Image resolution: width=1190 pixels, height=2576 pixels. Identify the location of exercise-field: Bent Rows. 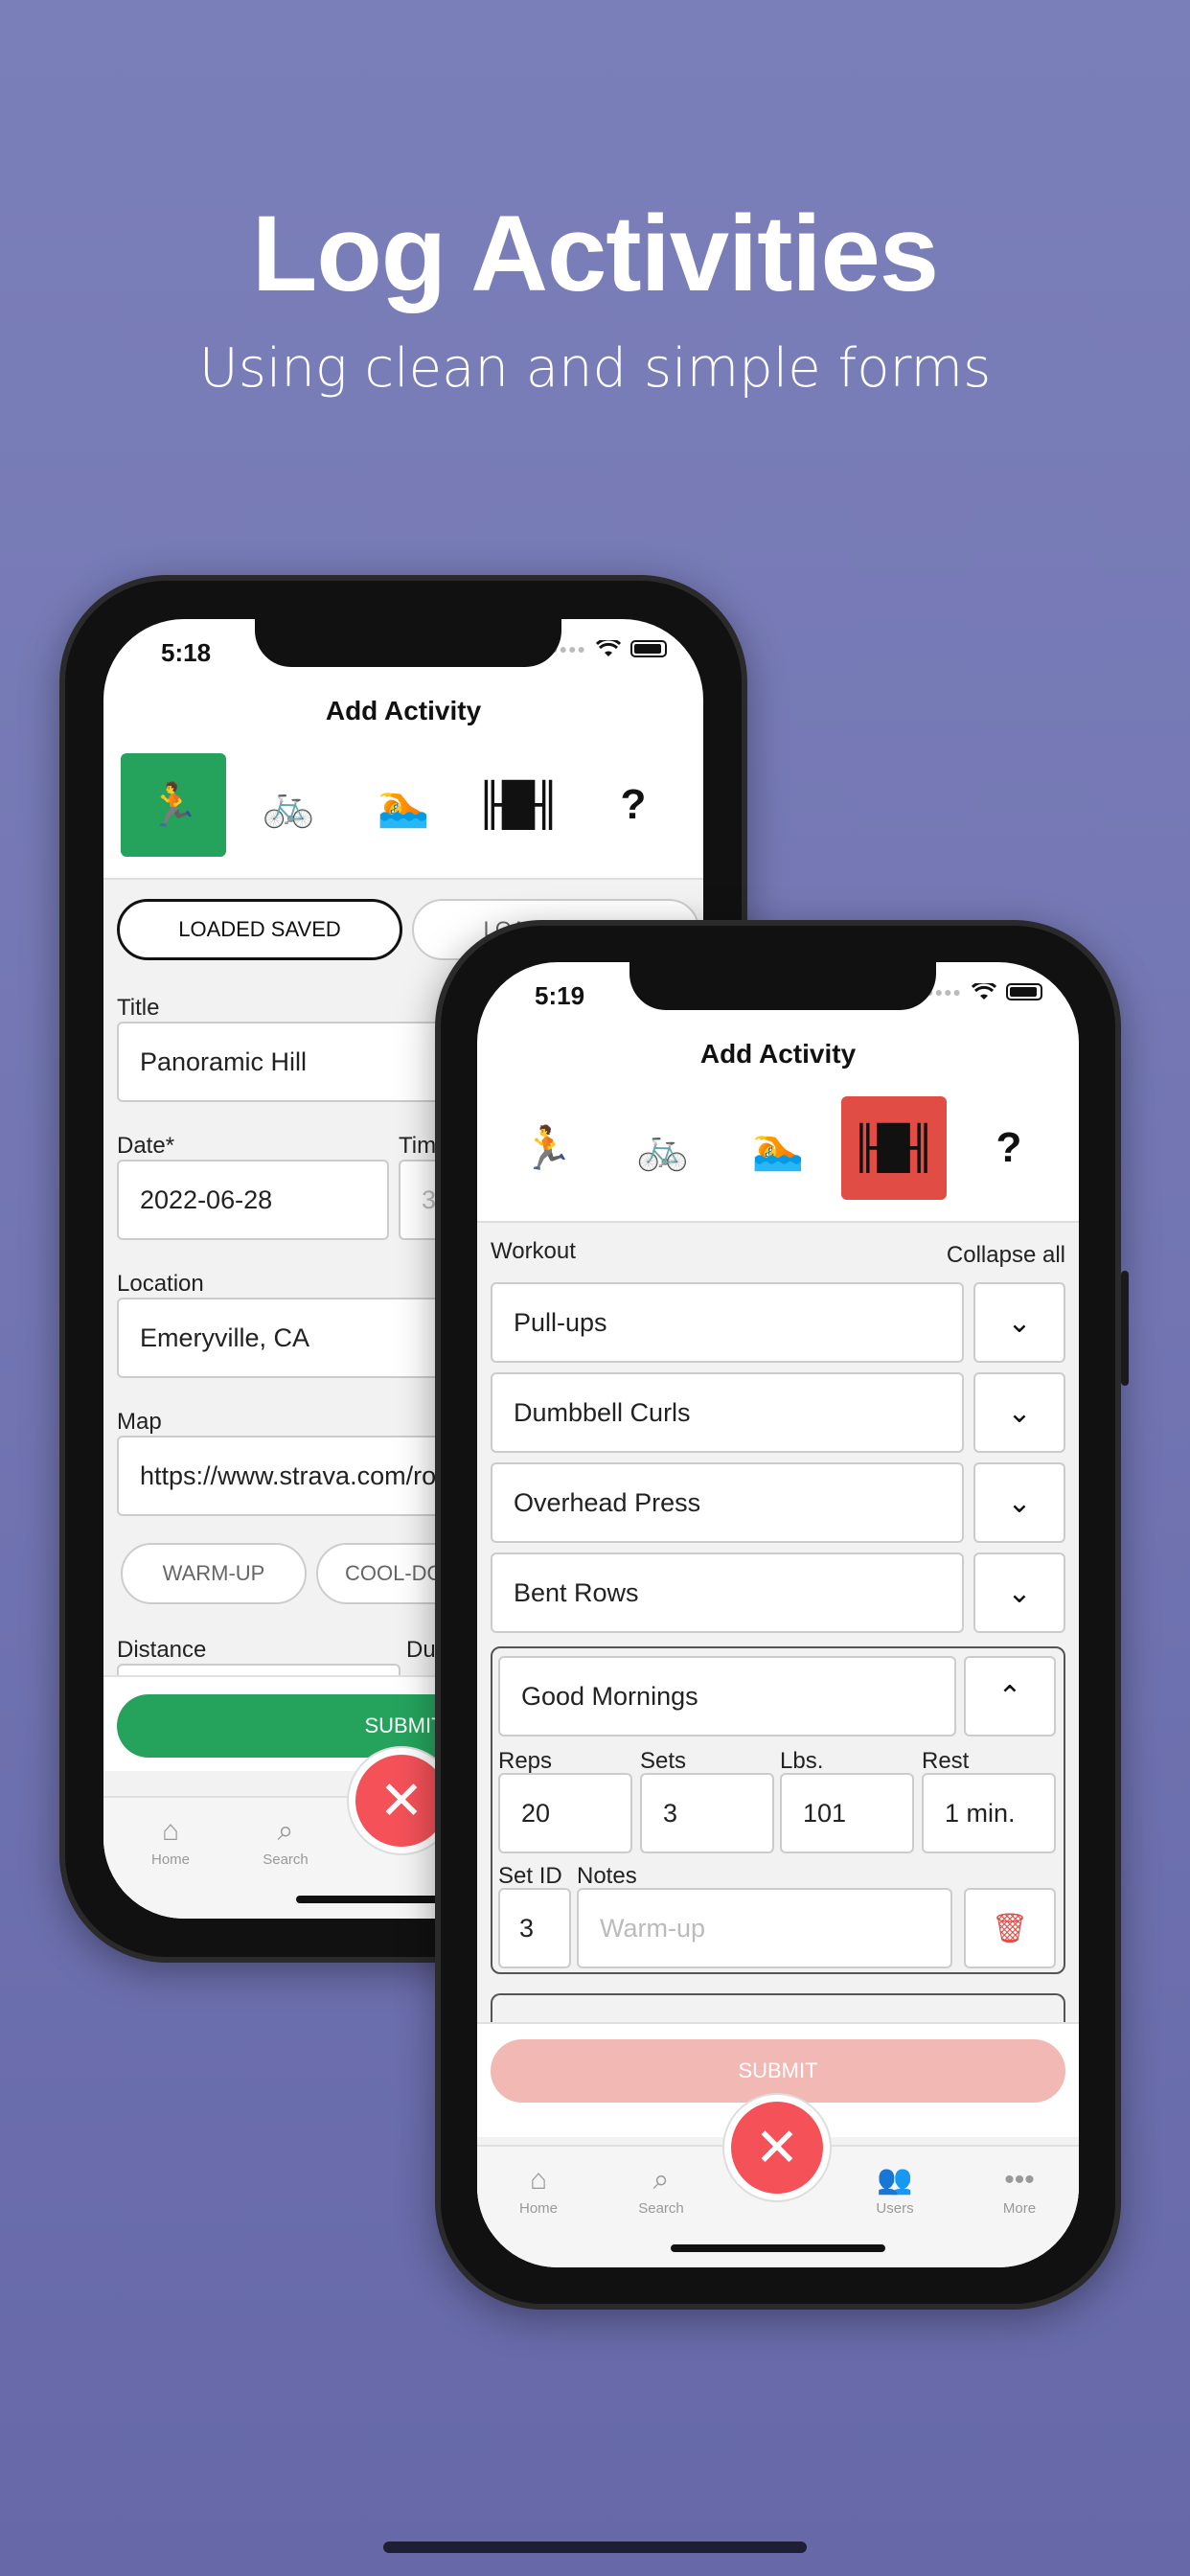
(728, 1592).